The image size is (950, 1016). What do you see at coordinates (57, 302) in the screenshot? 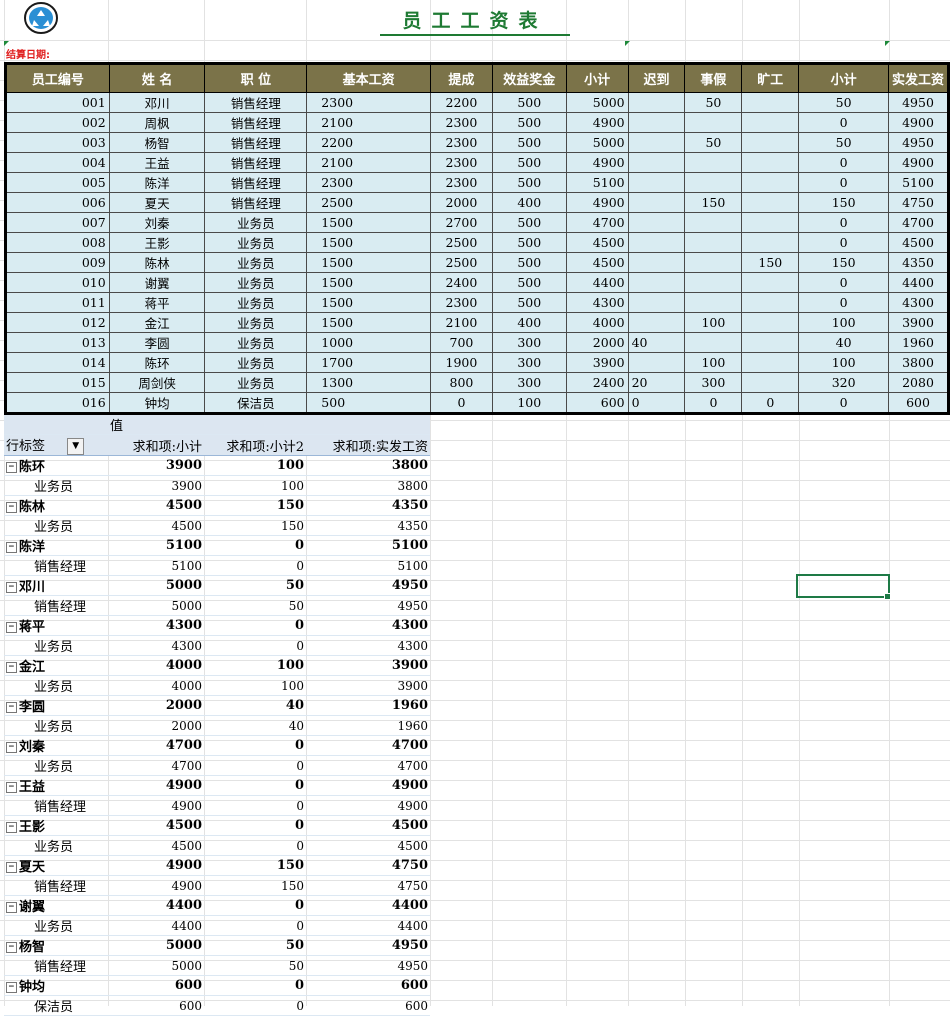
I see `table-cell: 011` at bounding box center [57, 302].